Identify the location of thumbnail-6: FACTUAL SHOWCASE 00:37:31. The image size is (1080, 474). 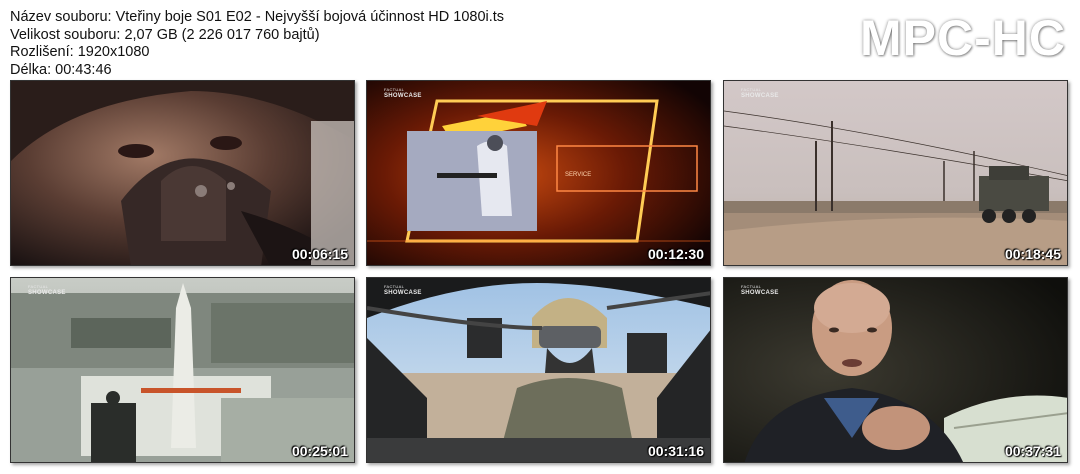
(895, 370).